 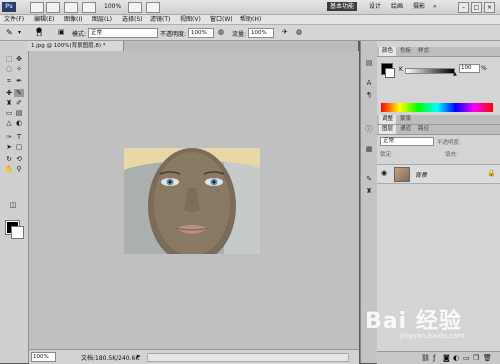 What do you see at coordinates (463, 7) in the screenshot?
I see `minimize-button: –` at bounding box center [463, 7].